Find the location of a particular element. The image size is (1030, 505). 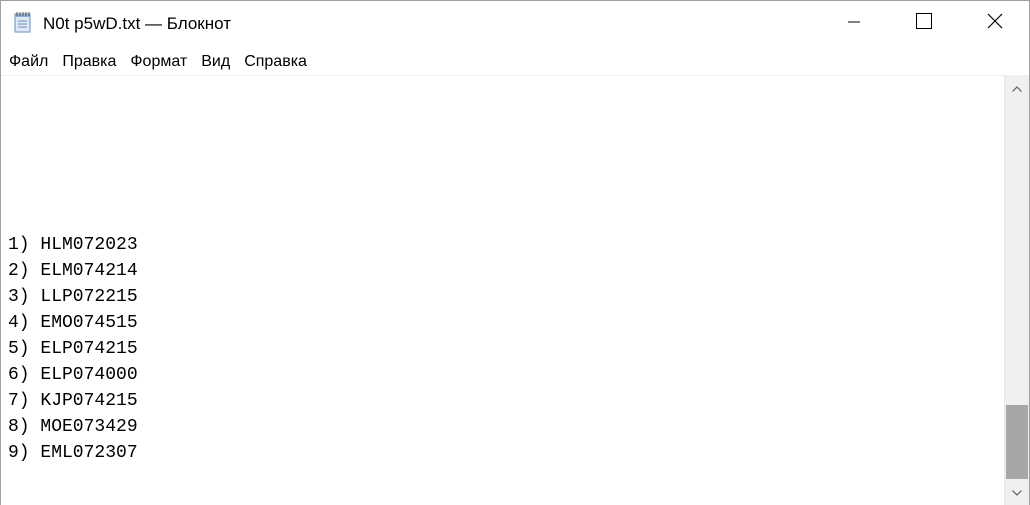

close-icon is located at coordinates (995, 23).